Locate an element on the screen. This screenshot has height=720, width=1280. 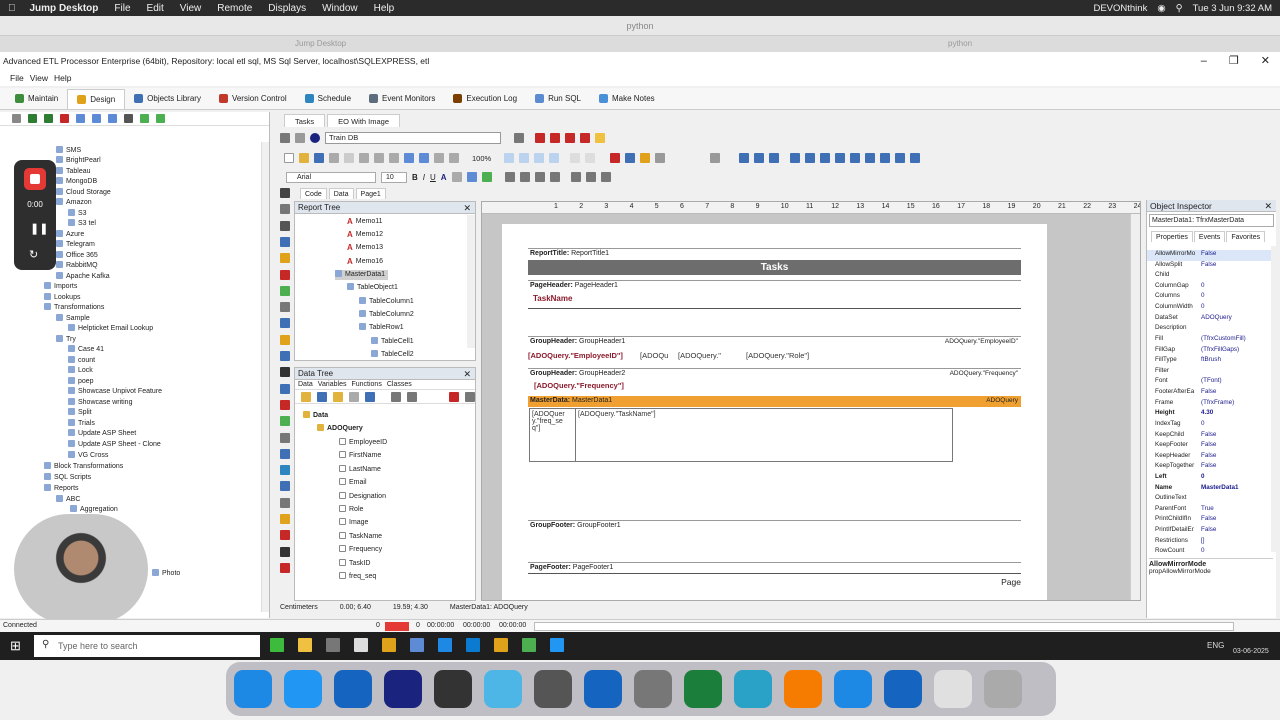
property-row: Left 0 is located at coordinates (1212, 478).